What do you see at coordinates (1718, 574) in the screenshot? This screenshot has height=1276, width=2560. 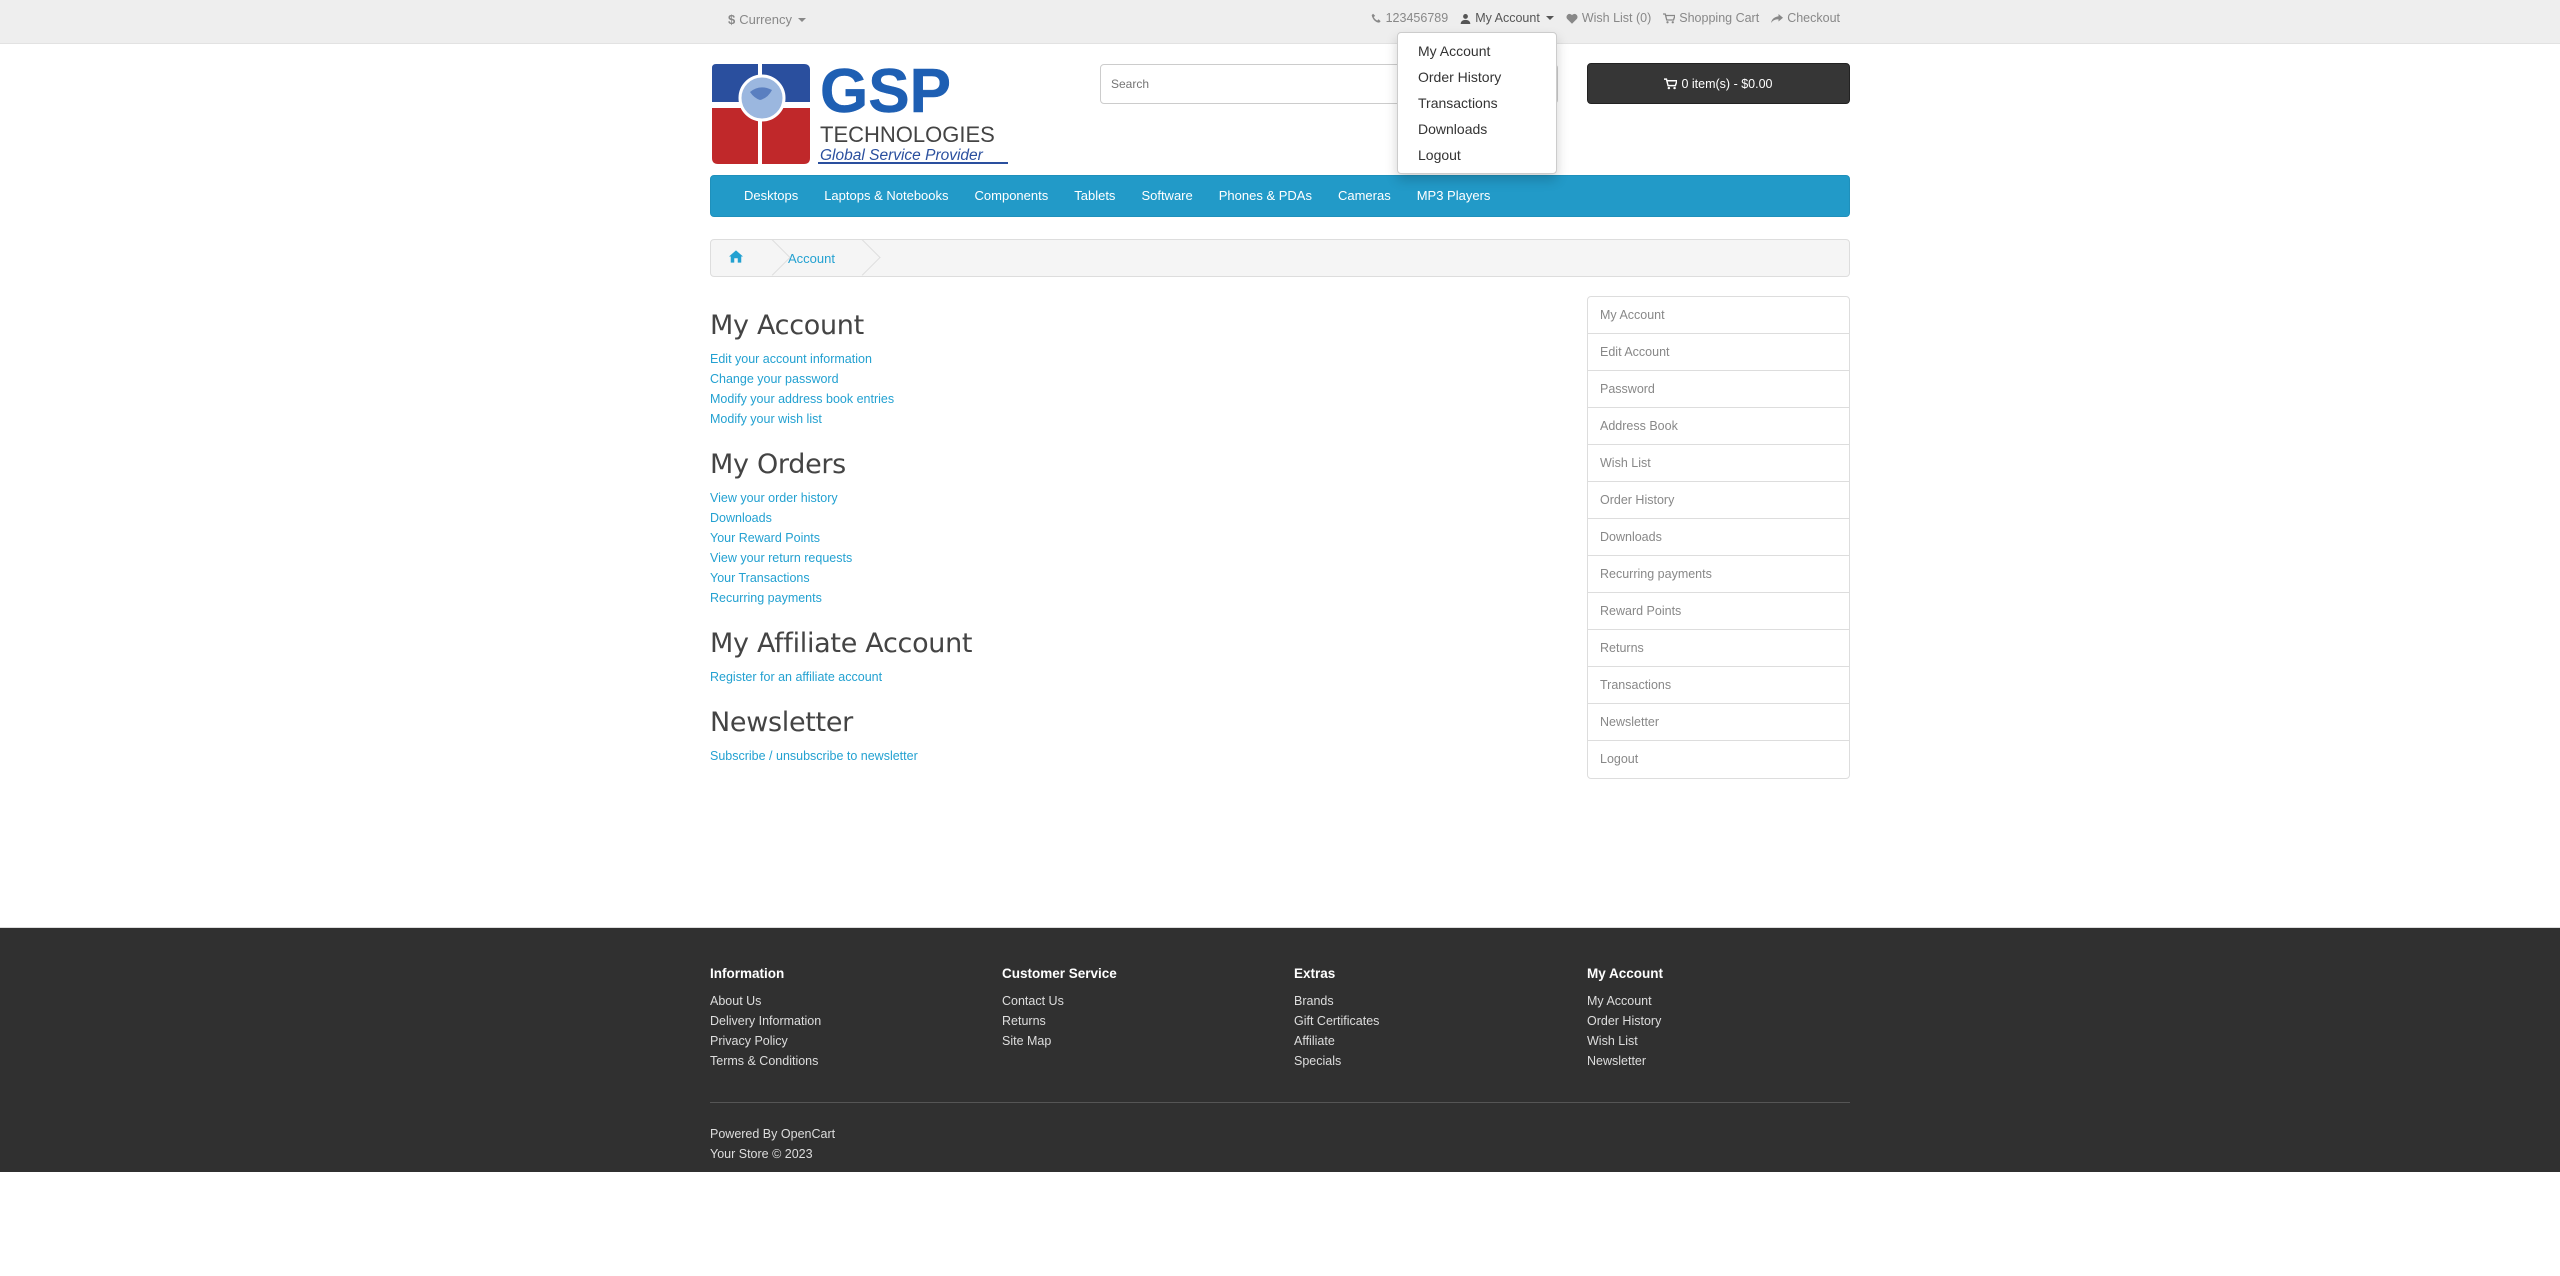 I see `sidebar-item-recurring-payments: Recurring payments` at bounding box center [1718, 574].